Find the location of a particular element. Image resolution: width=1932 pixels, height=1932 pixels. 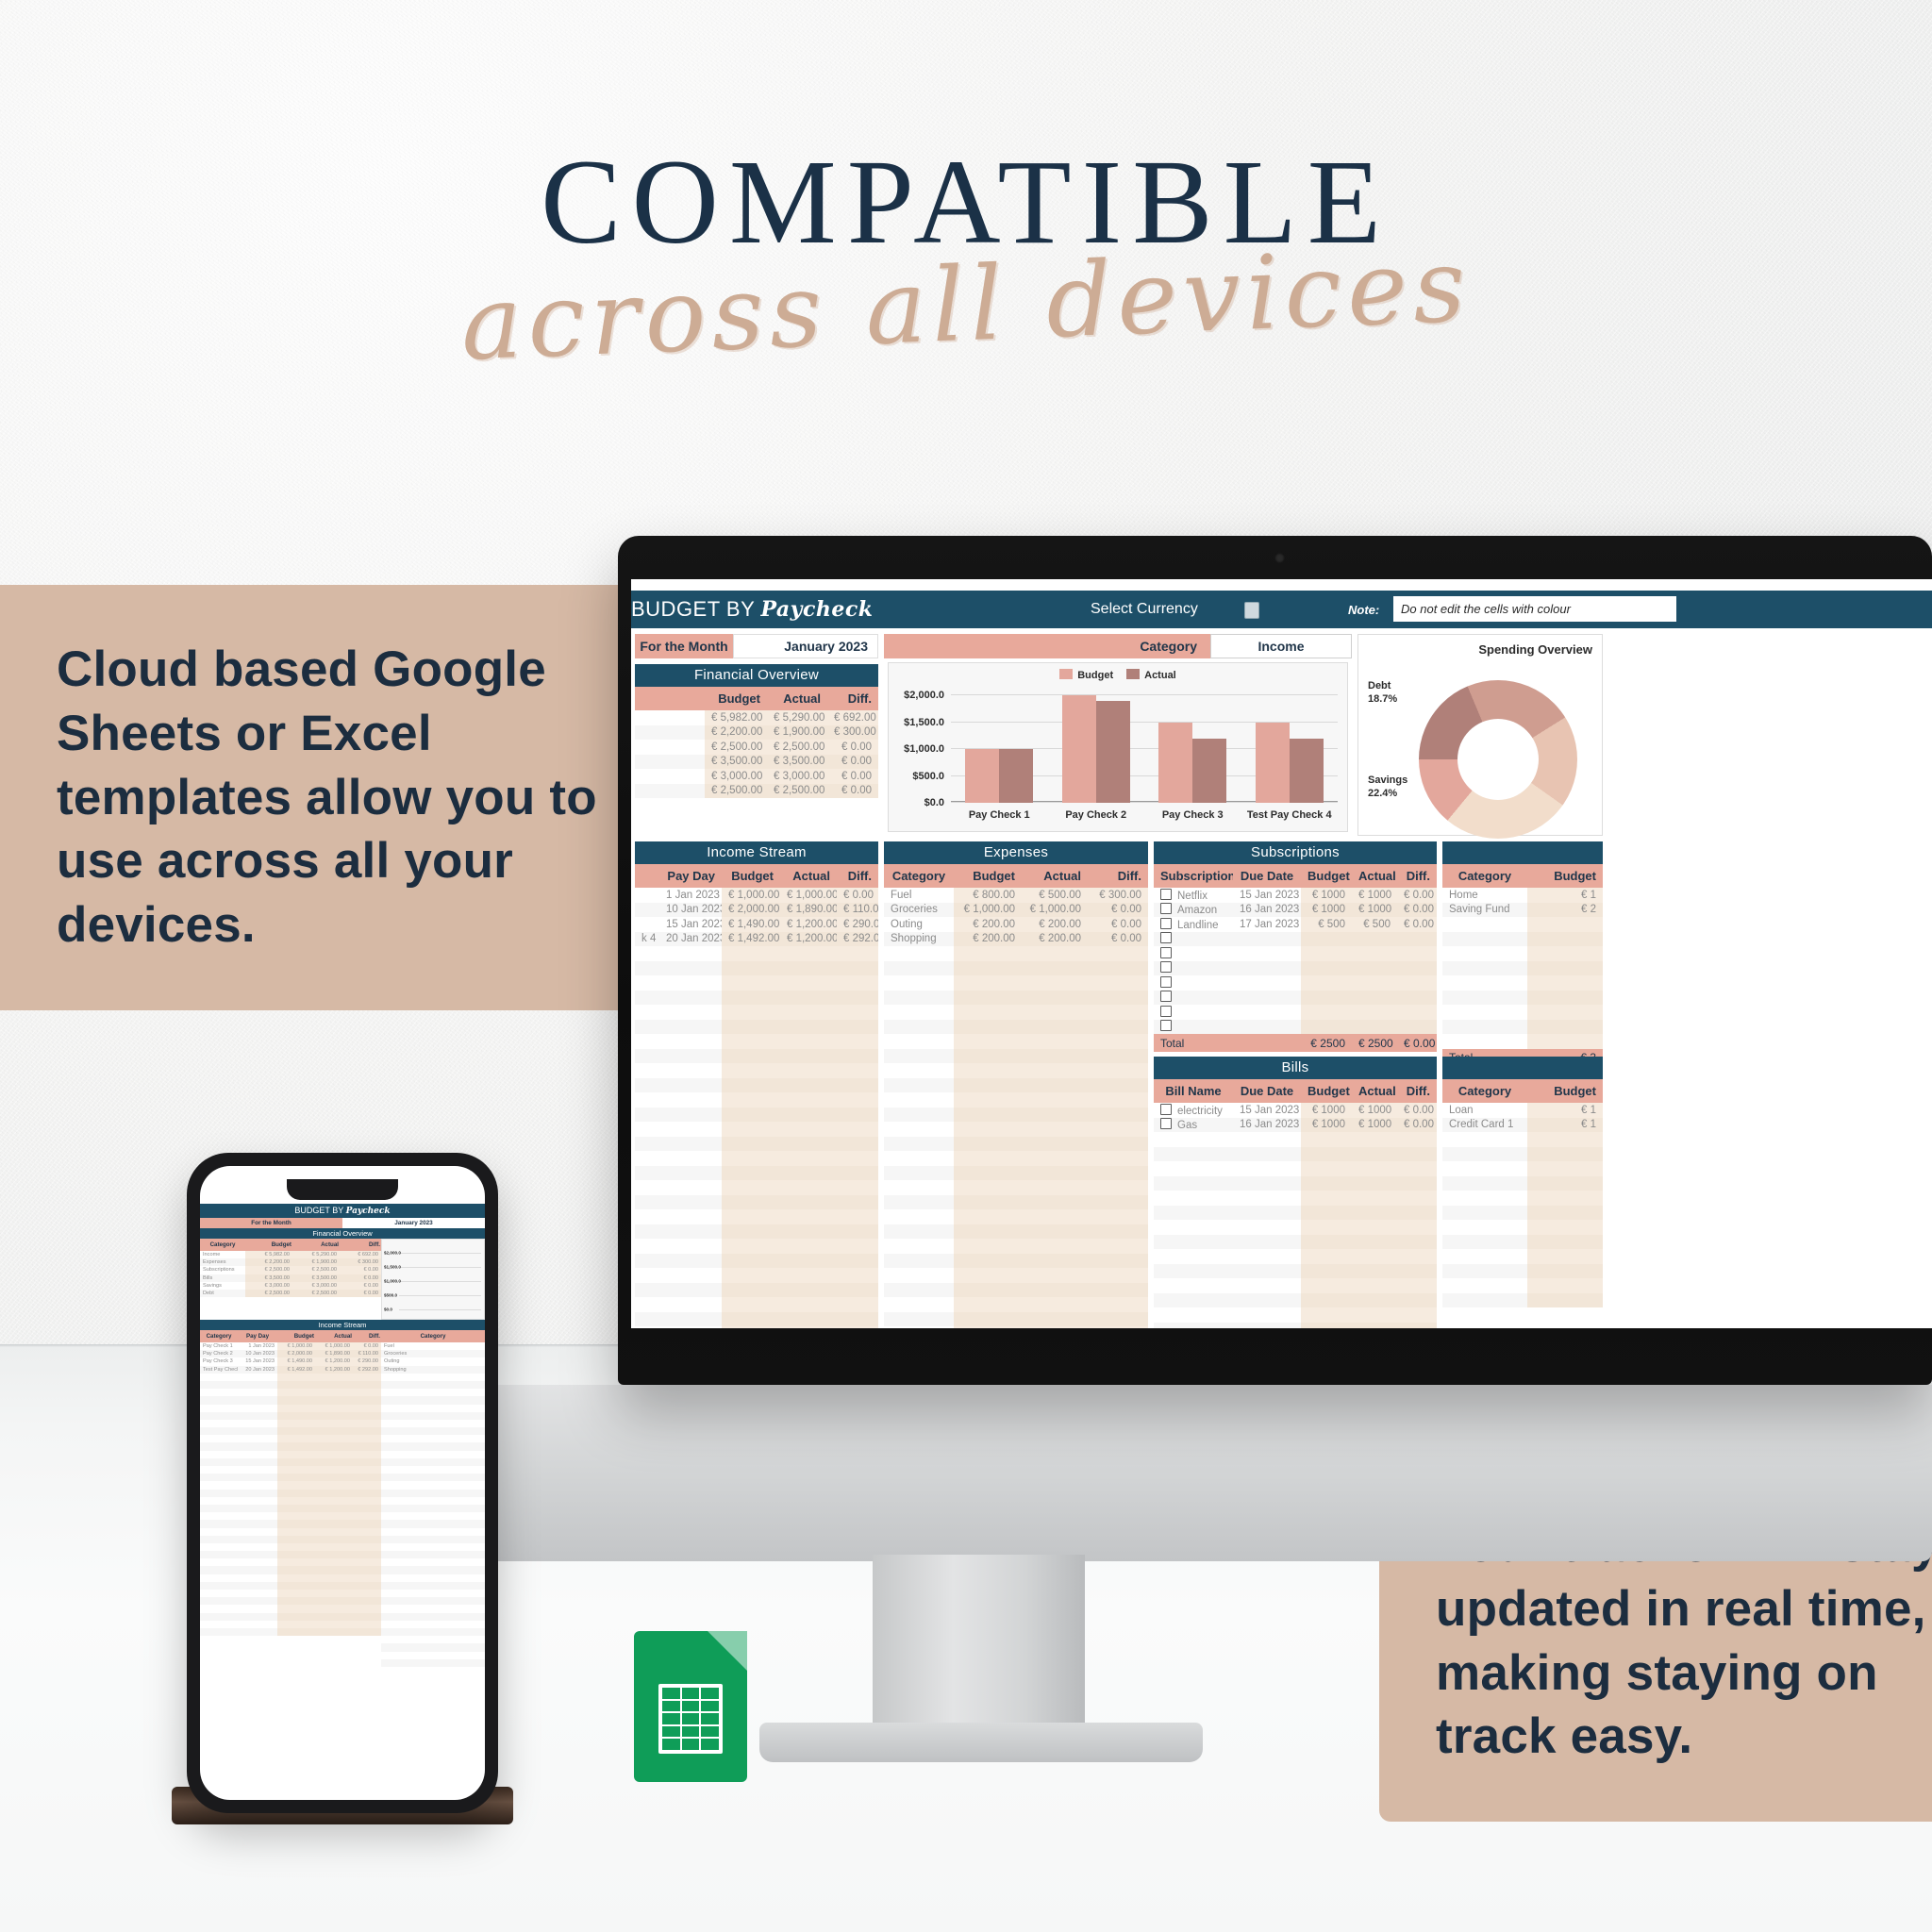

currency-dropdown-icon is located at coordinates (1251, 610).